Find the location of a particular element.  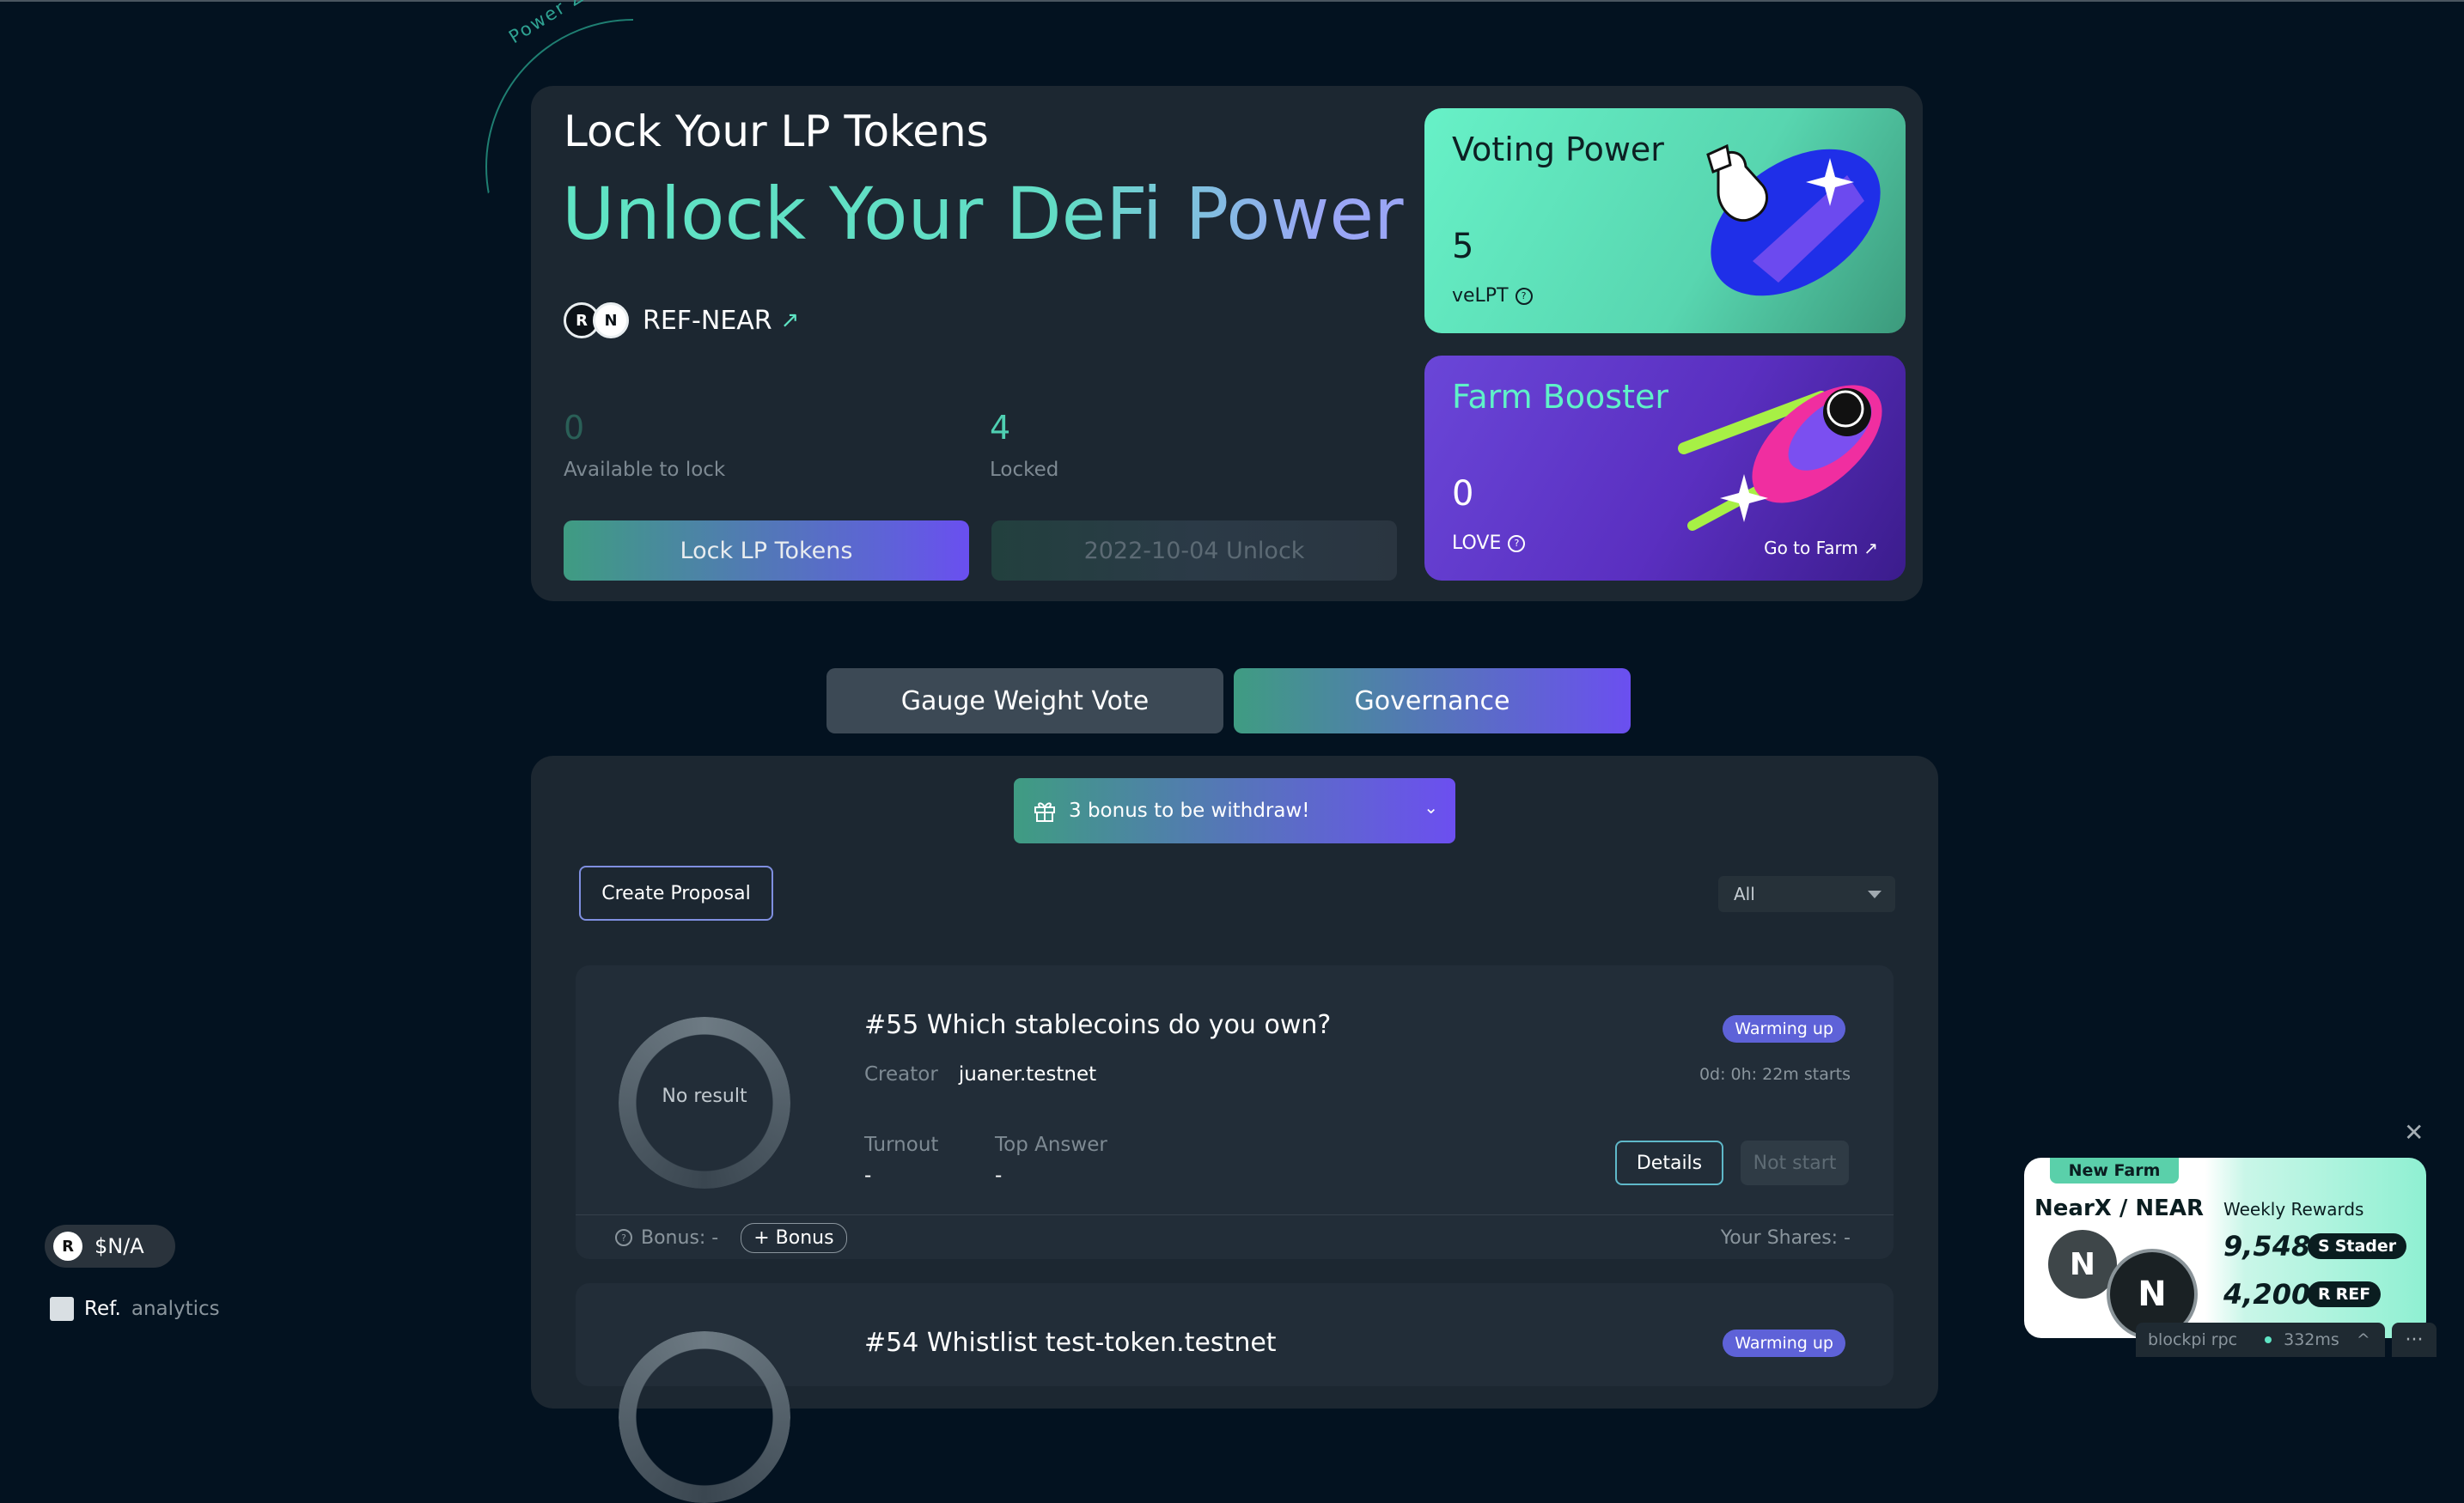

weekly-rewards-label: Weekly Rewards is located at coordinates (2293, 1209).